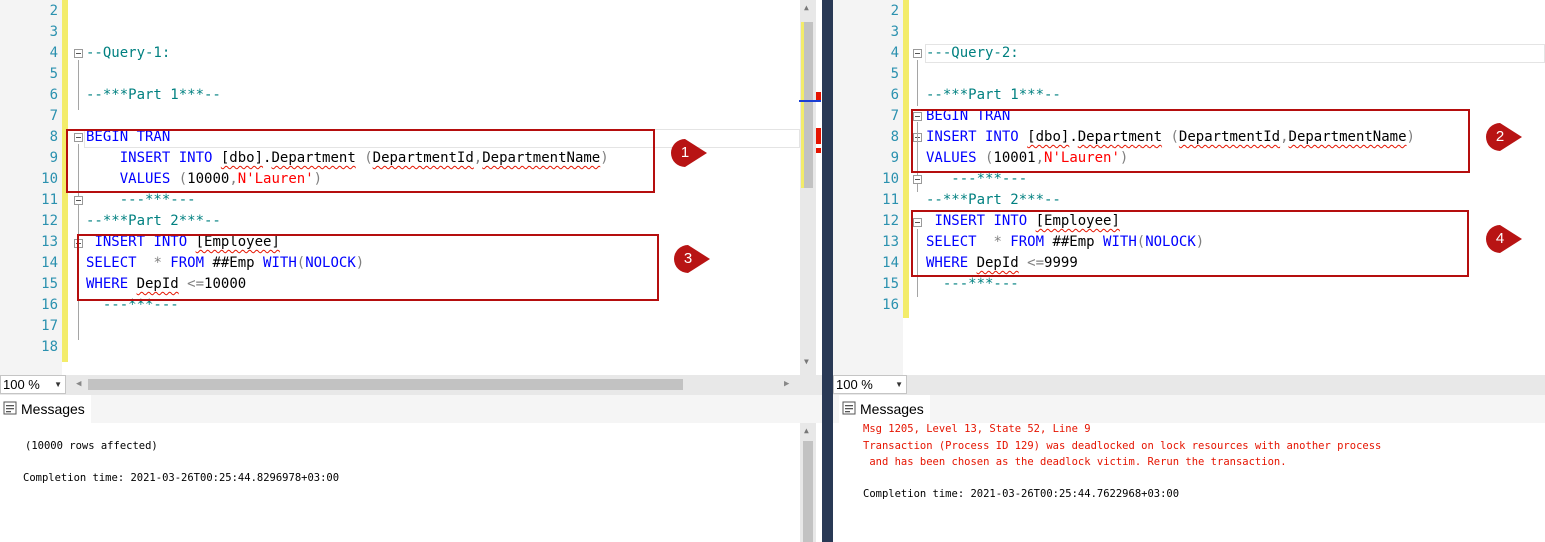 This screenshot has width=1545, height=542. I want to click on callout-number: 3, so click(688, 258).